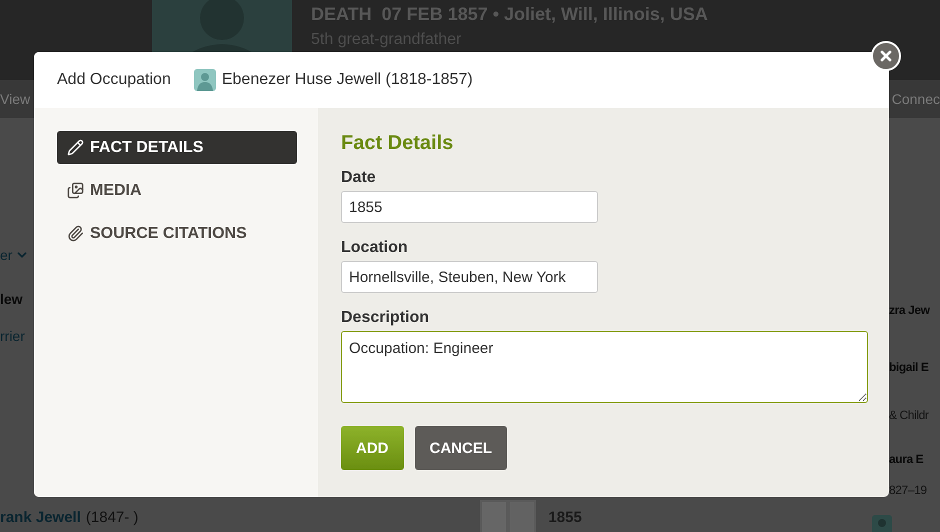 This screenshot has height=532, width=940. I want to click on person-years: (1847- ), so click(112, 517).